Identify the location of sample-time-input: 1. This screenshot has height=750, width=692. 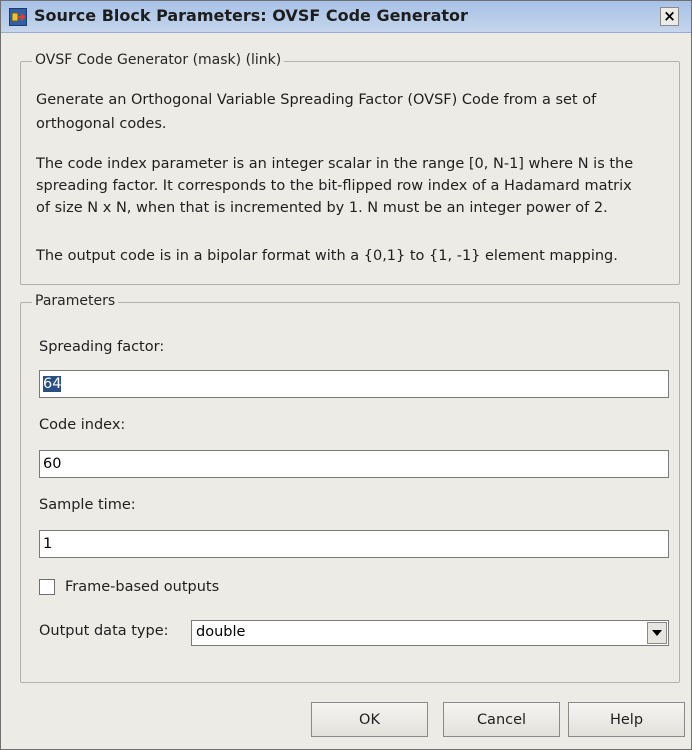
(354, 544).